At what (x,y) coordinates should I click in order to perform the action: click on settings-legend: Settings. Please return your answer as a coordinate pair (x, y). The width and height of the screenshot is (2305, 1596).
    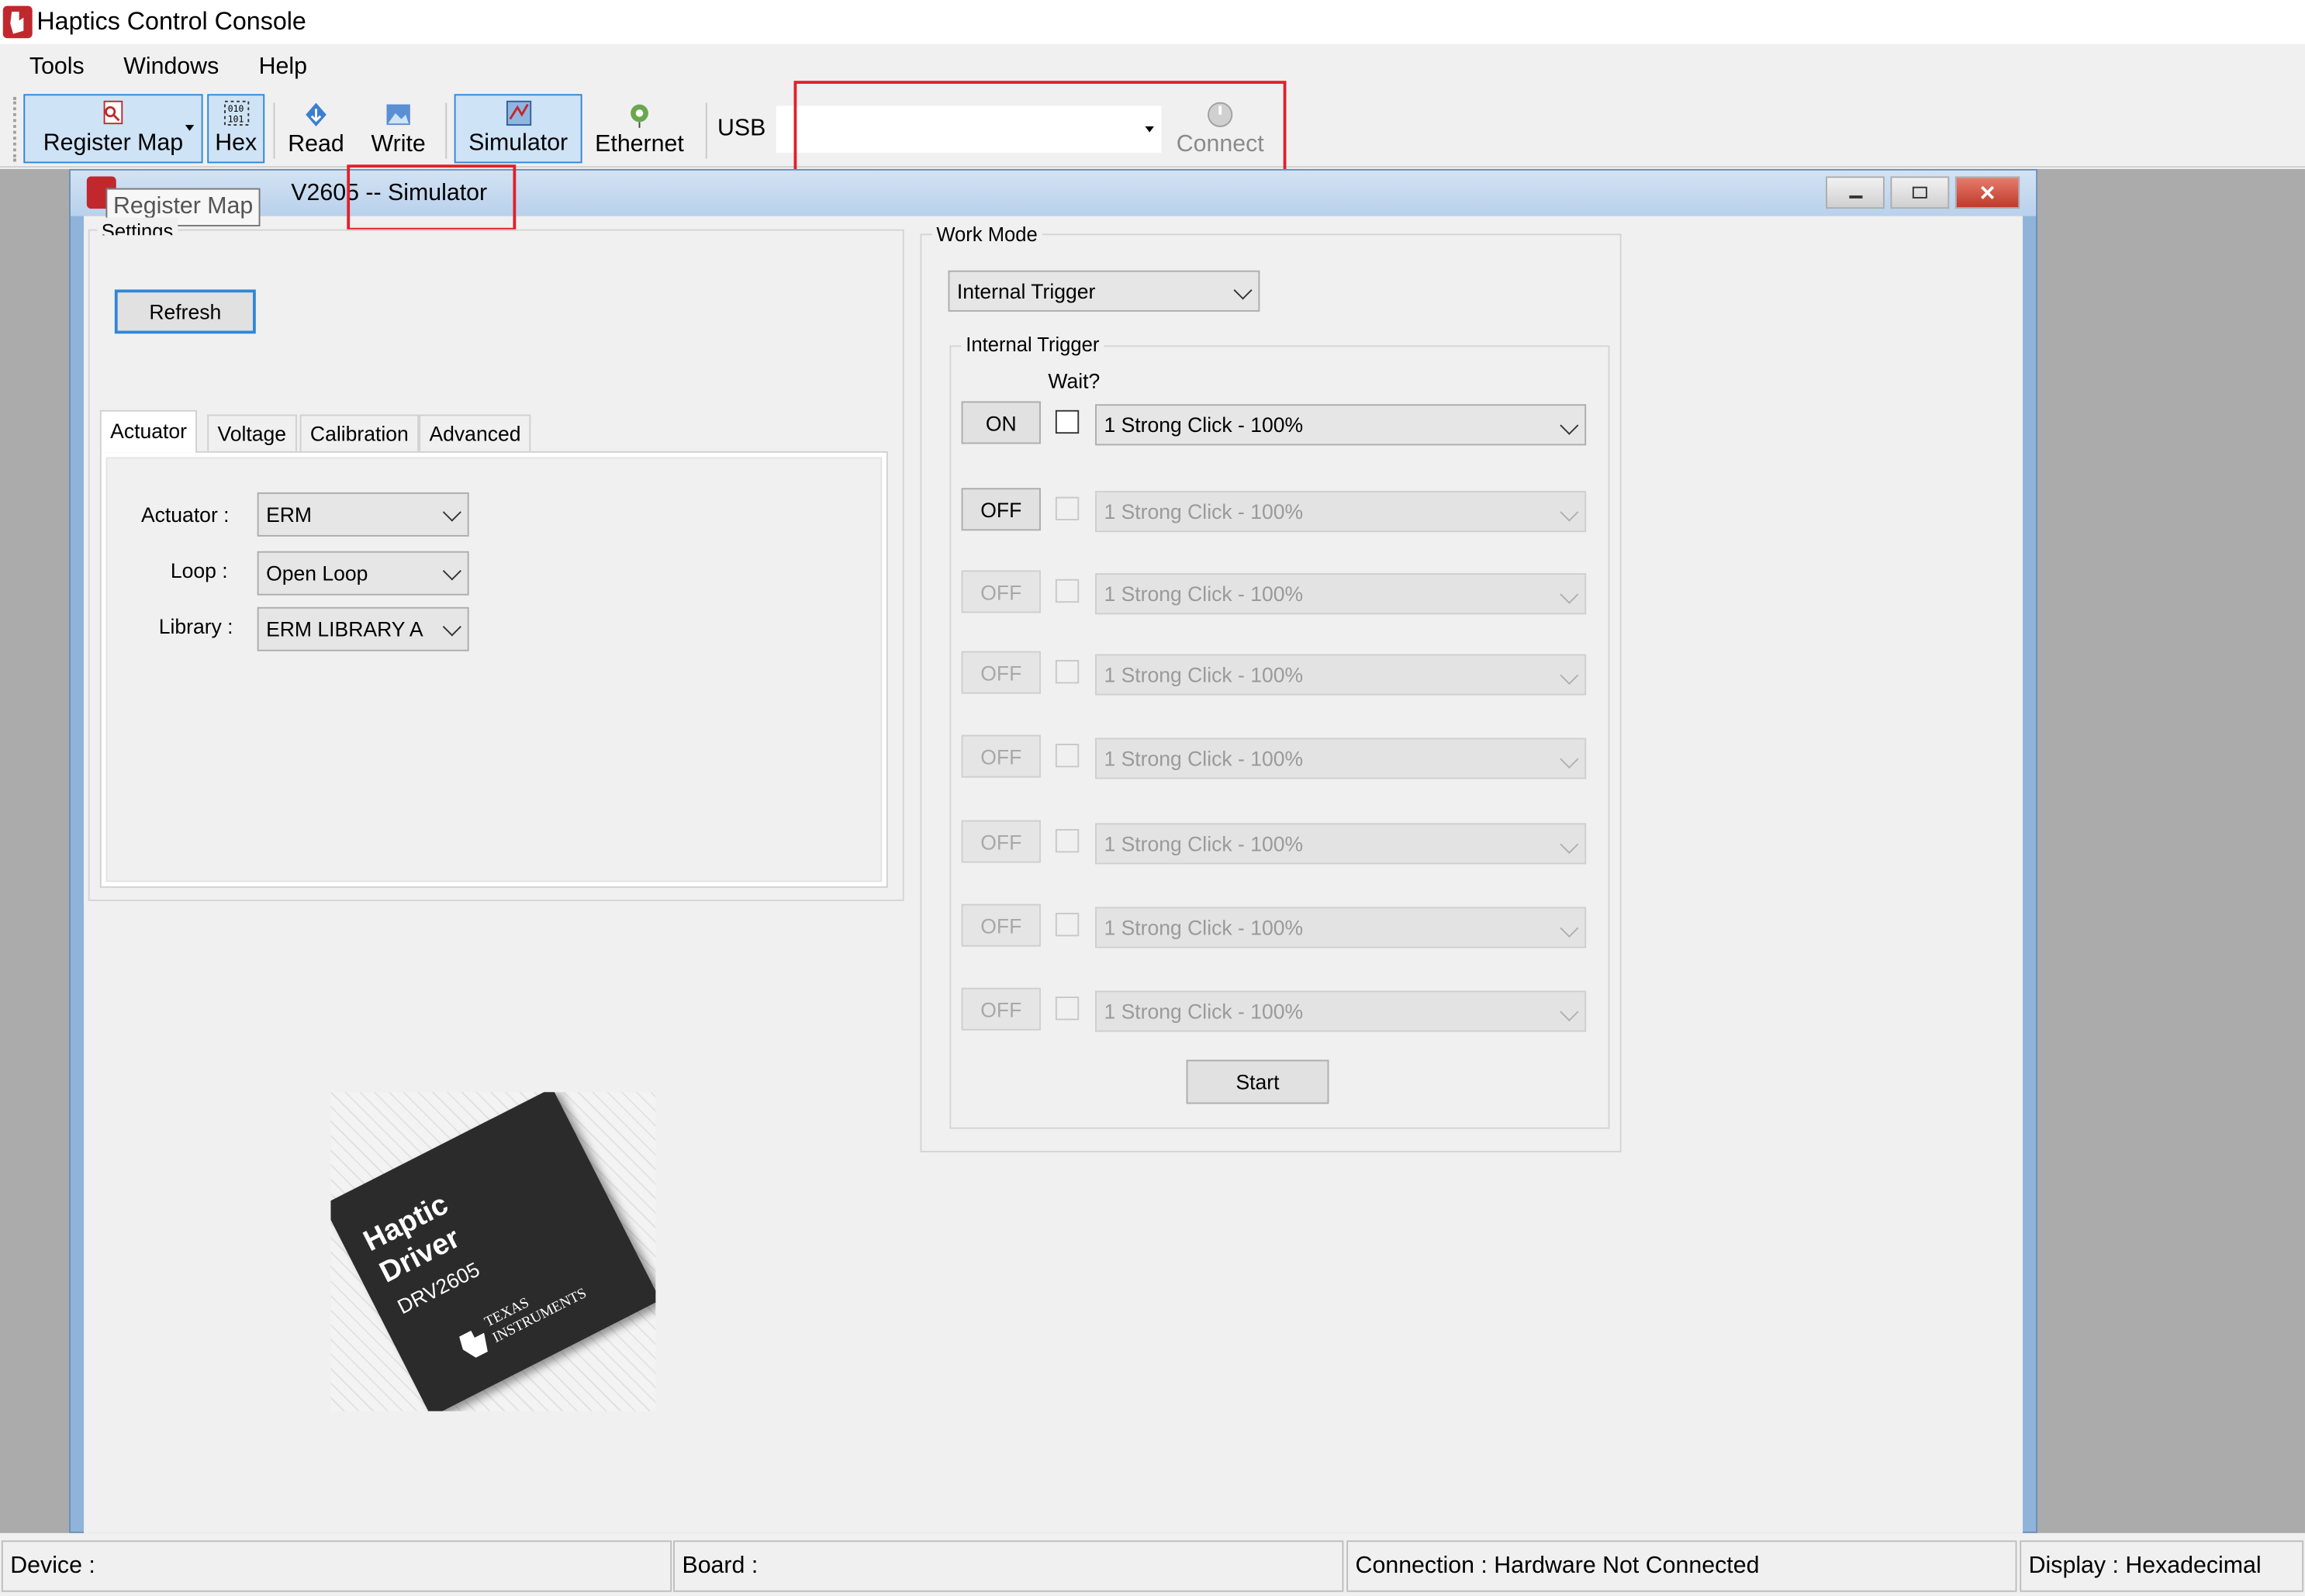
    Looking at the image, I should click on (137, 226).